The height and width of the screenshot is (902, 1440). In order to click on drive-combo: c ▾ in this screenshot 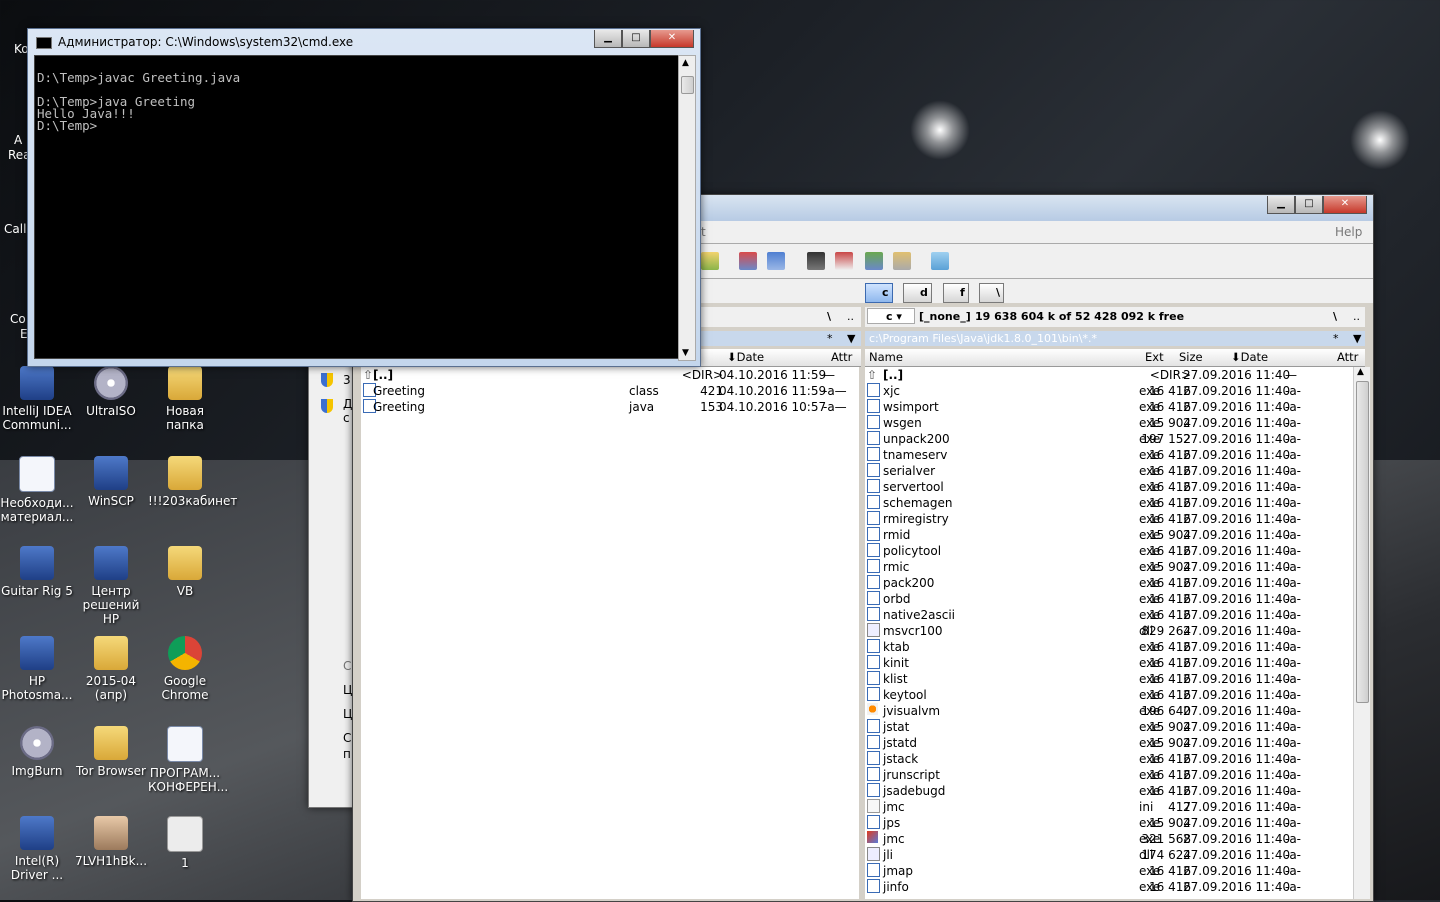, I will do `click(891, 316)`.